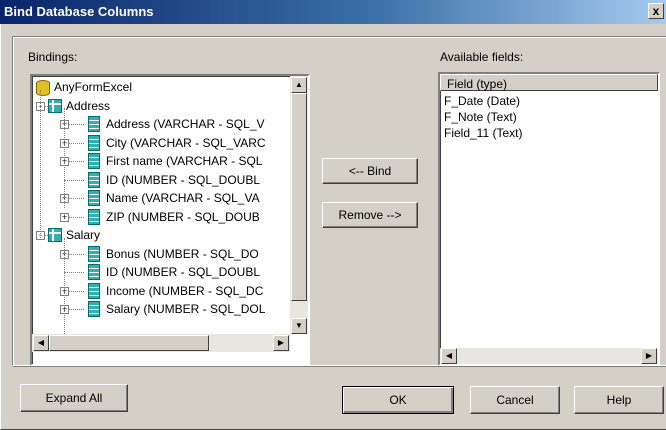  I want to click on tree-column-node: + First name (VARCHAR - SQL, so click(161, 161).